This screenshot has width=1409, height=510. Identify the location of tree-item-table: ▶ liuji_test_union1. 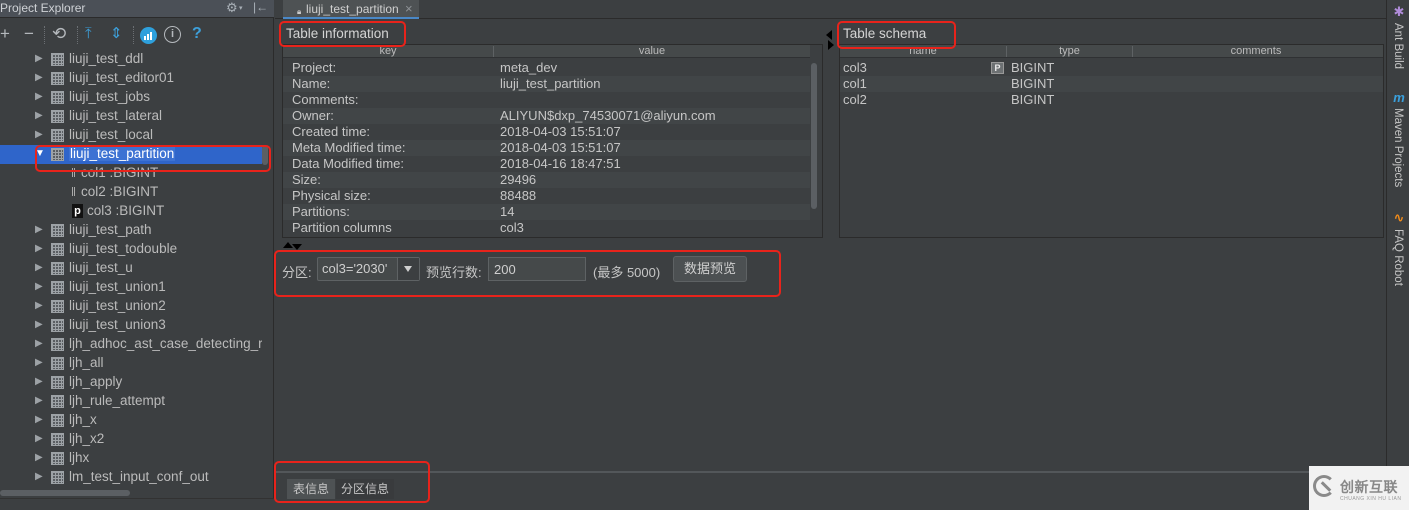
(131, 287).